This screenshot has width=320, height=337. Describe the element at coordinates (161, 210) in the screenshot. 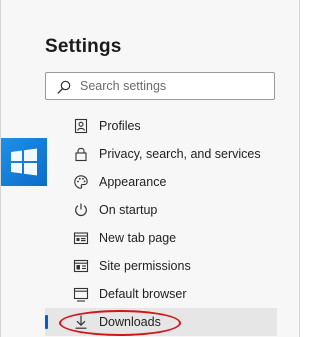

I see `nav-item-on-startup: On startup` at that location.